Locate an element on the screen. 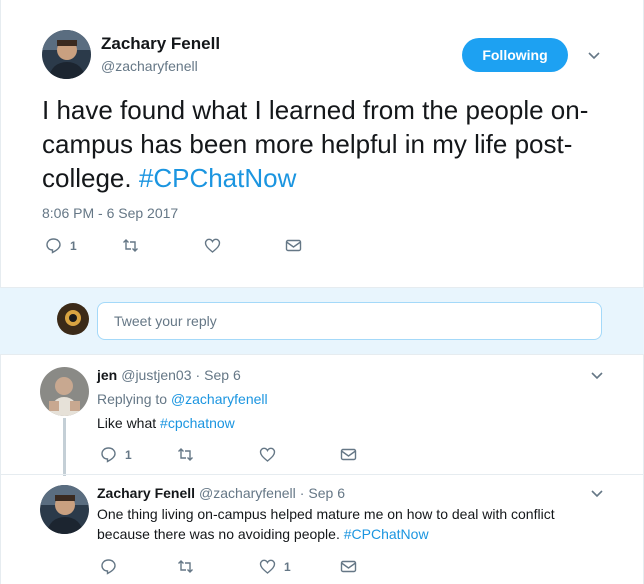  reply-action is located at coordinates (108, 566).